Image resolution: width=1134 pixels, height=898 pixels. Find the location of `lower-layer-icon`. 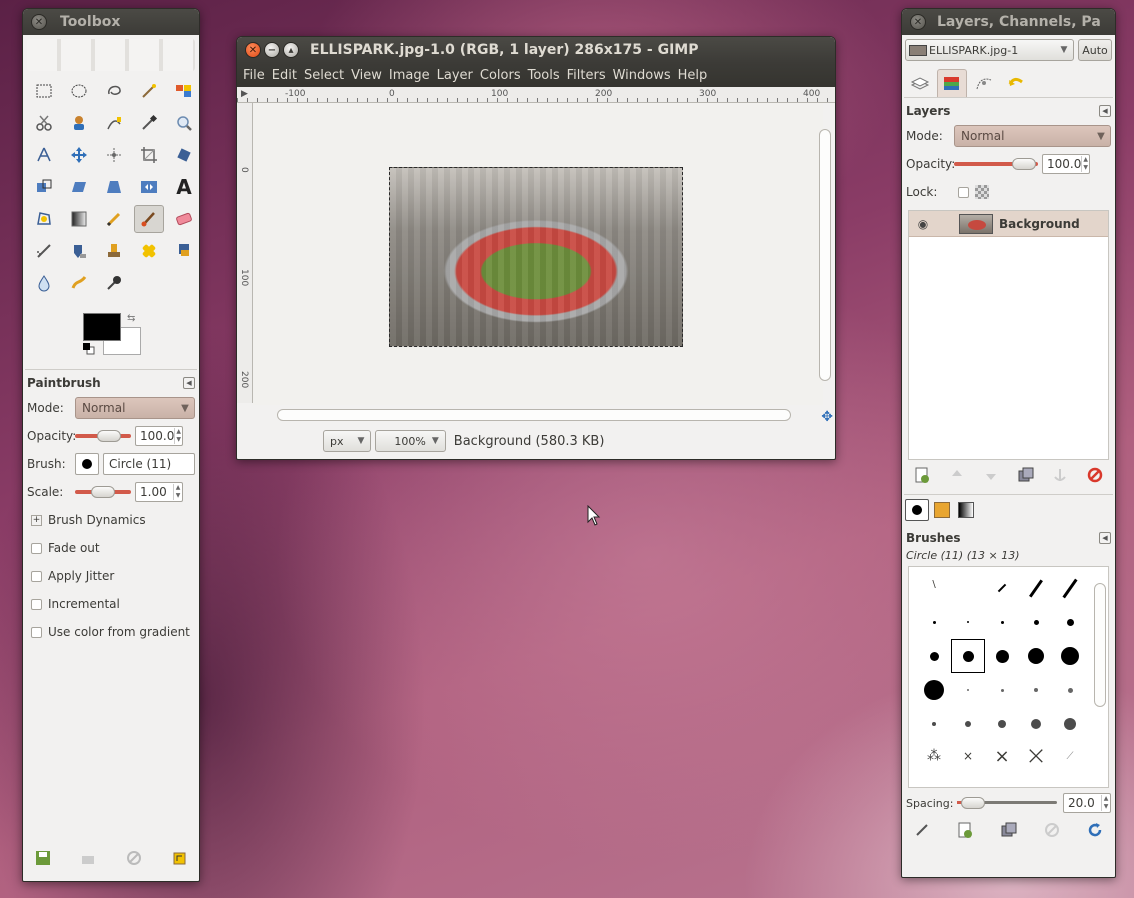

lower-layer-icon is located at coordinates (991, 477).